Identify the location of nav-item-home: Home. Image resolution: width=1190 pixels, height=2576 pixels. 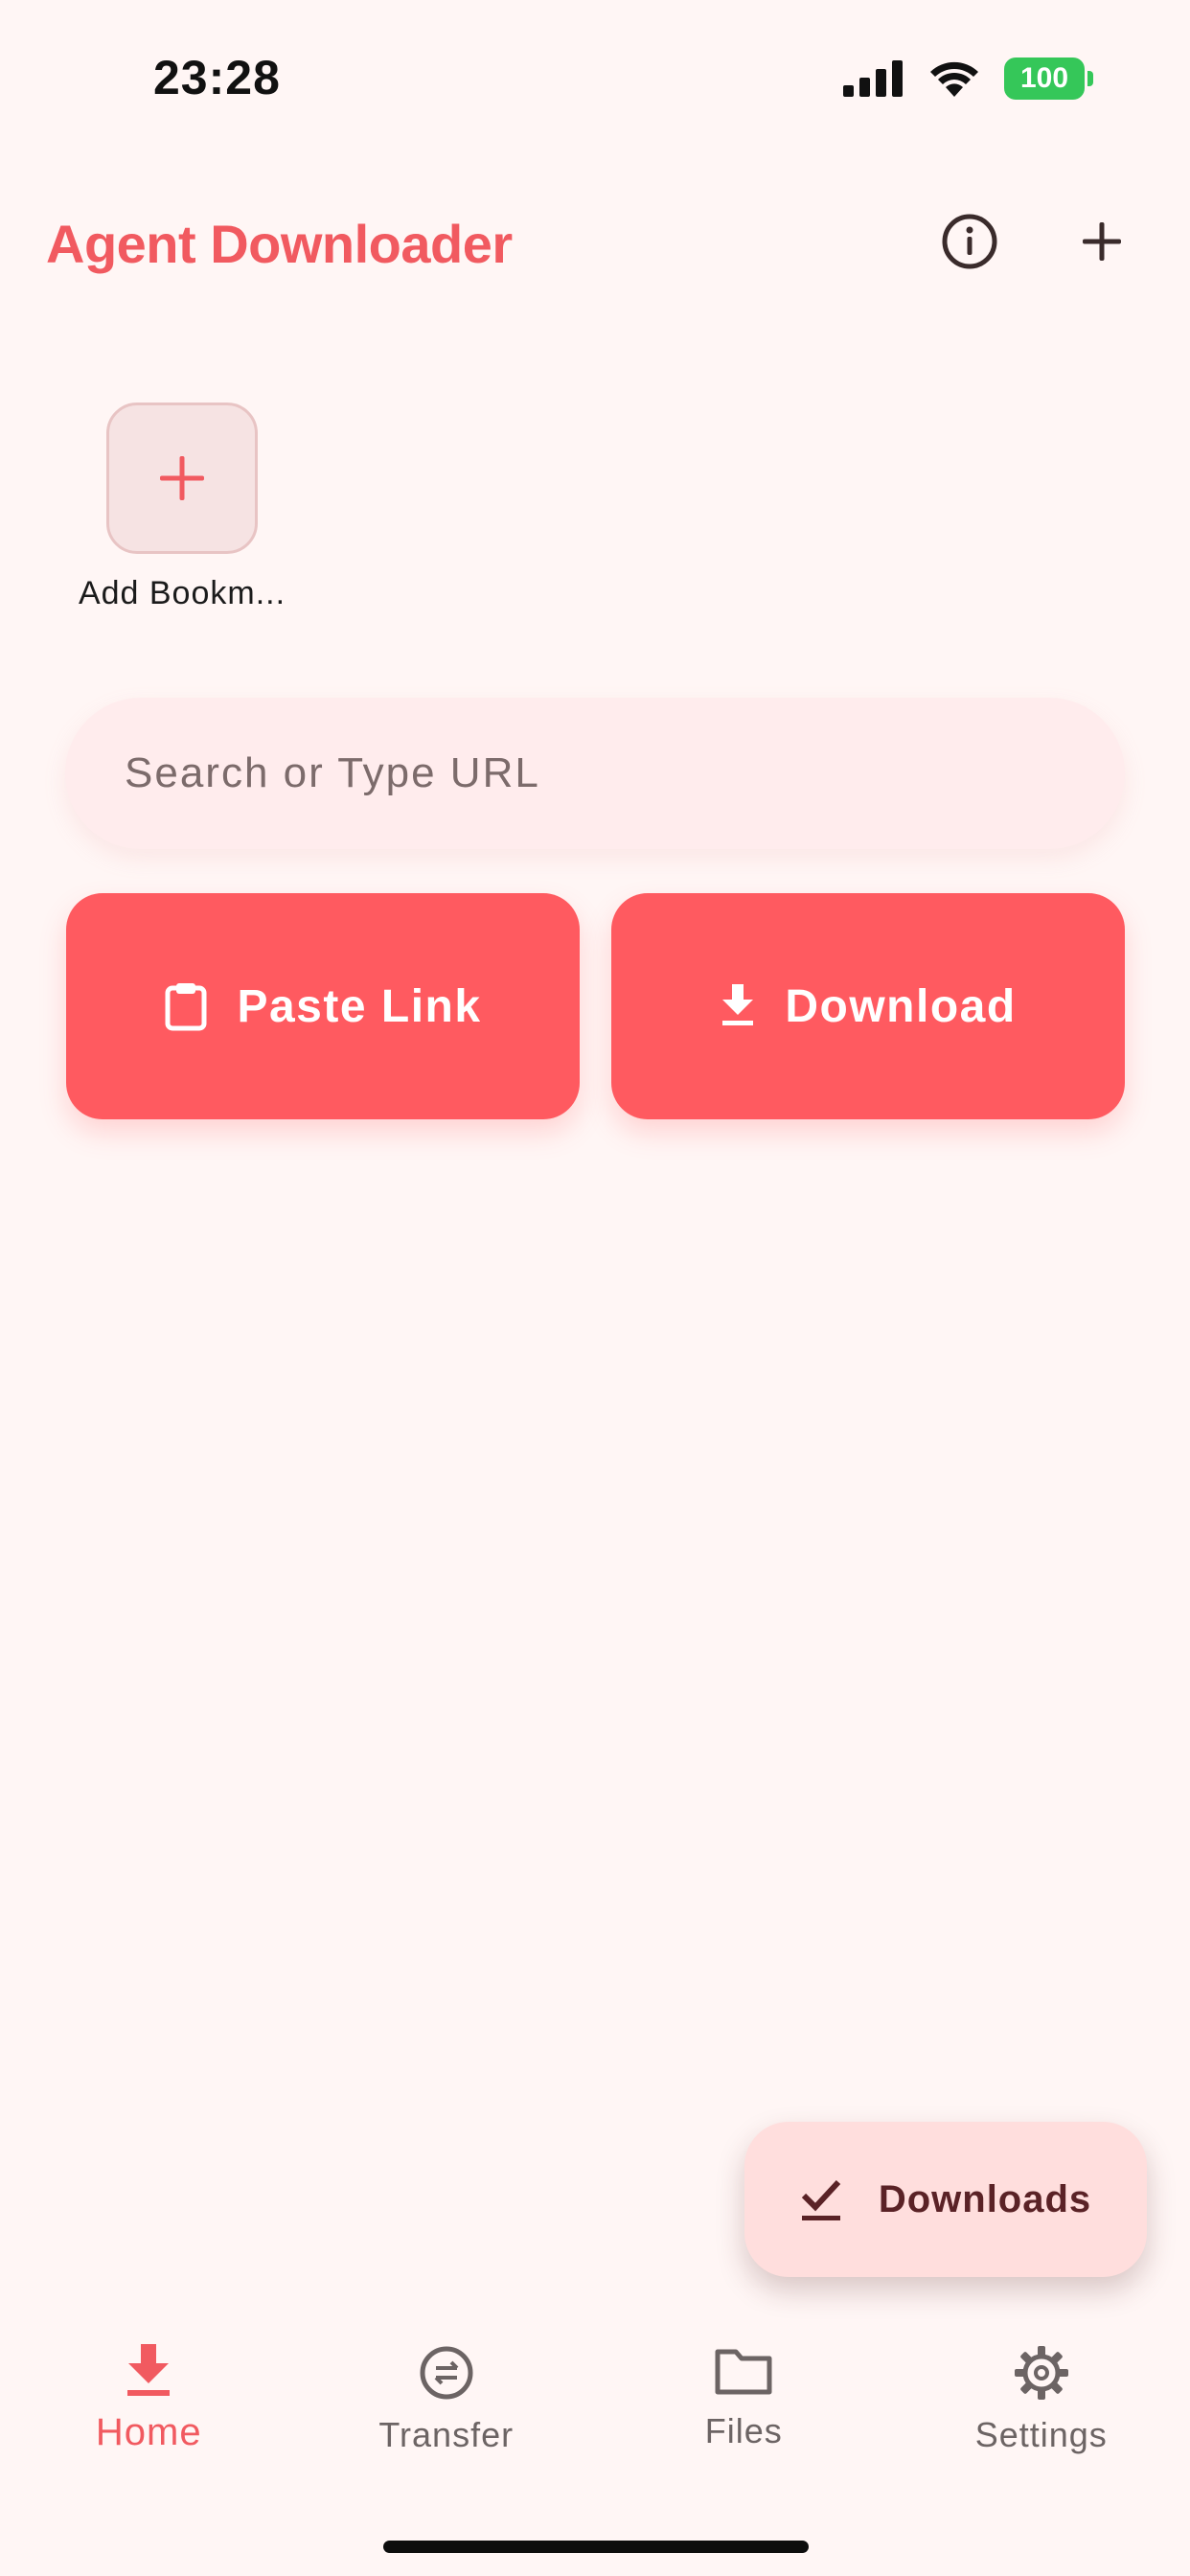
(149, 2405).